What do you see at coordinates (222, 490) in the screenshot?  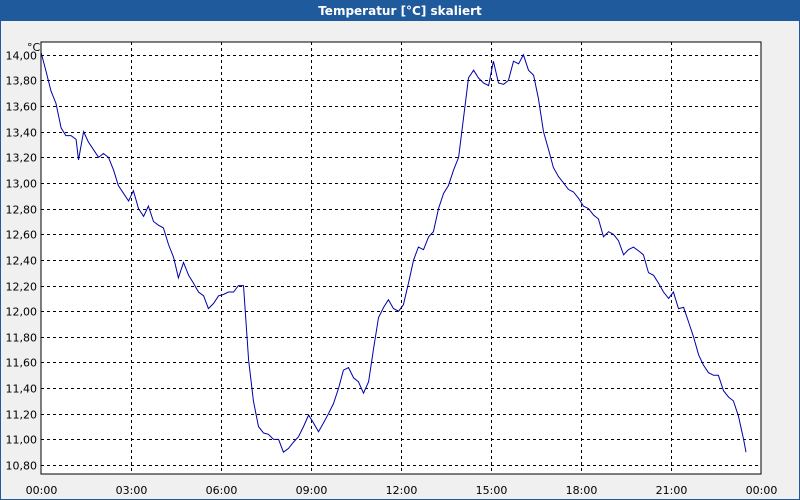 I see `x-tick-time-label: 06:00` at bounding box center [222, 490].